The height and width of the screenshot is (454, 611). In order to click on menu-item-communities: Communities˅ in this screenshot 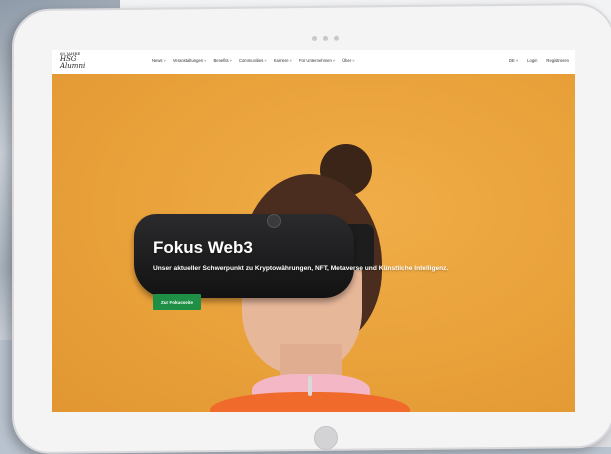, I will do `click(253, 60)`.